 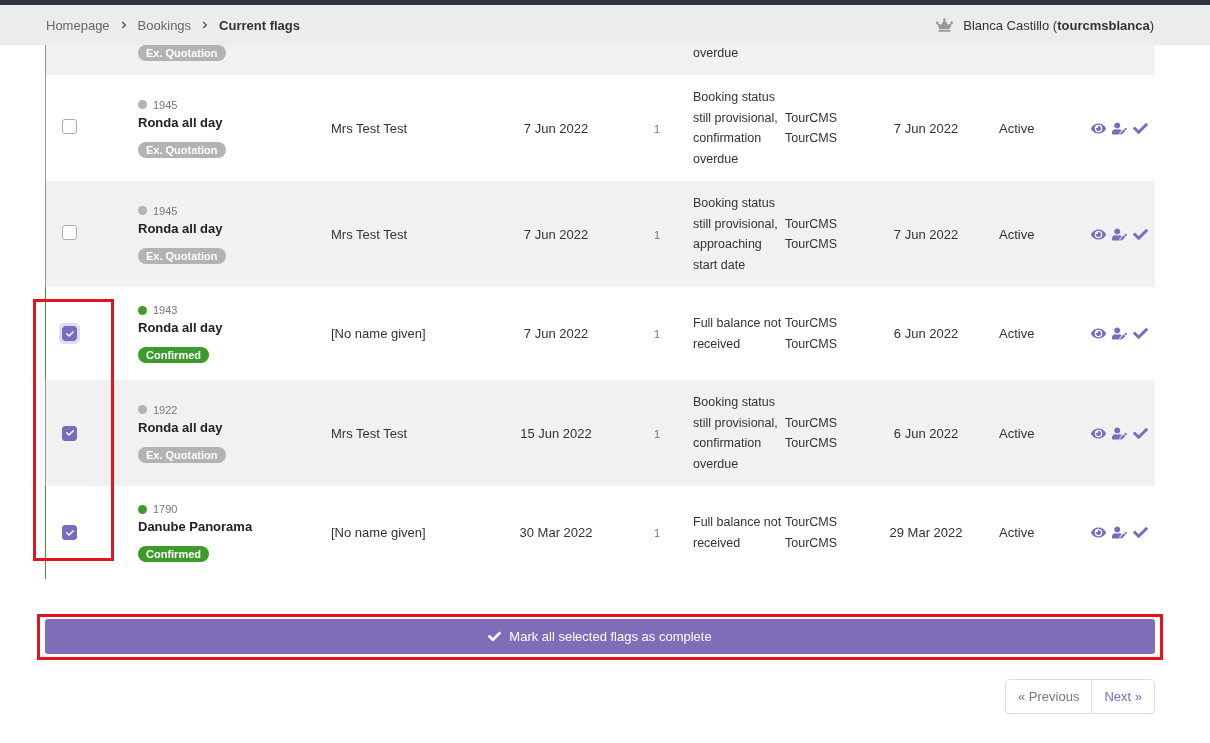 I want to click on booking-date: 30 Mar 2022, so click(x=556, y=532).